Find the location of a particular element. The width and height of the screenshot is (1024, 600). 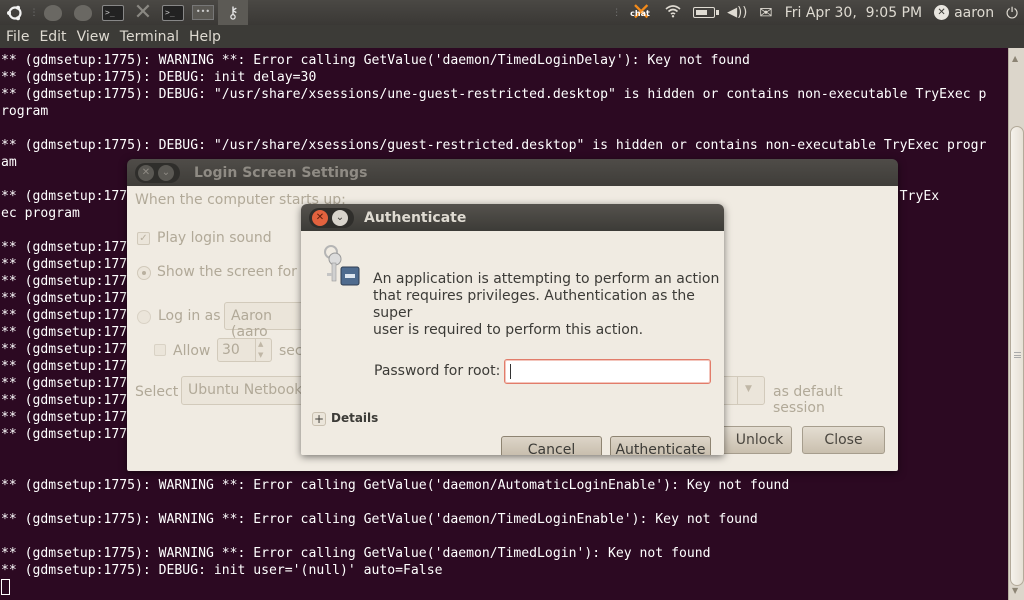

terminal-cursor-line is located at coordinates (493, 588).